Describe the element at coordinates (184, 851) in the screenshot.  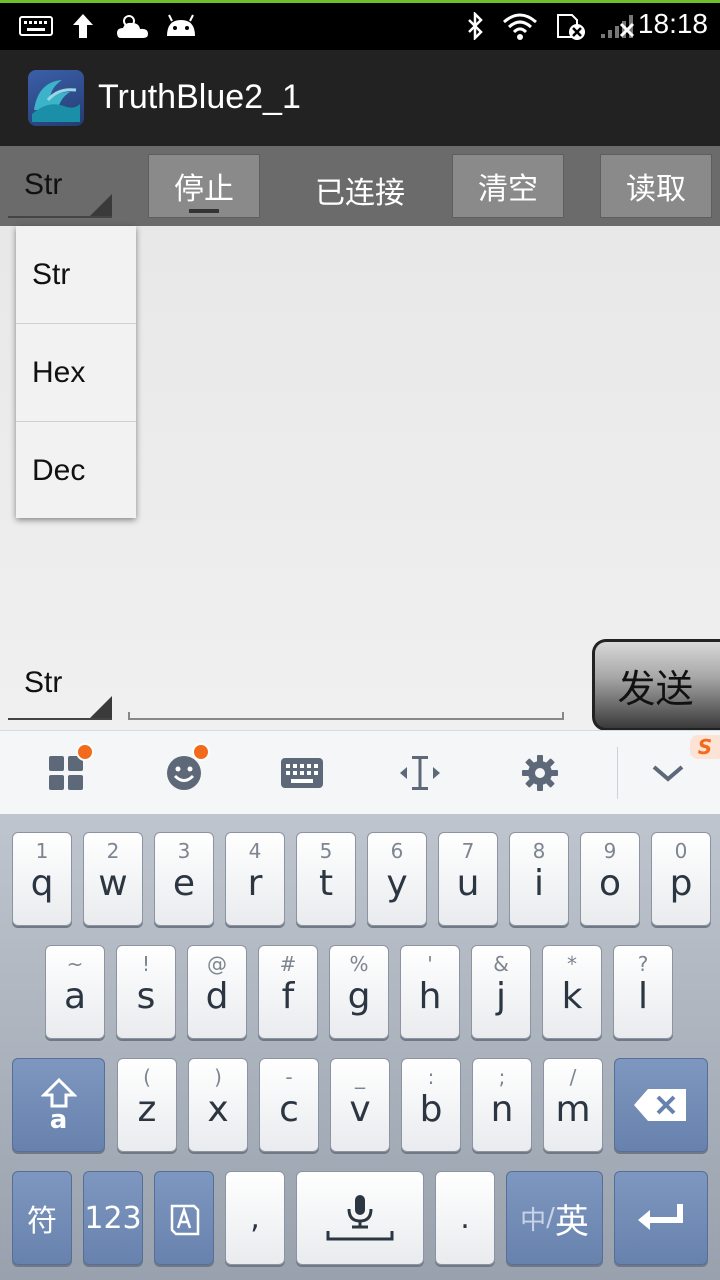
I see `key-secondary-label: 3` at that location.